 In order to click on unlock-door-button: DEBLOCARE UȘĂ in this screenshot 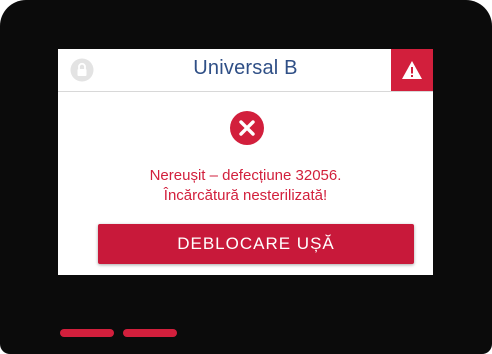, I will do `click(256, 244)`.